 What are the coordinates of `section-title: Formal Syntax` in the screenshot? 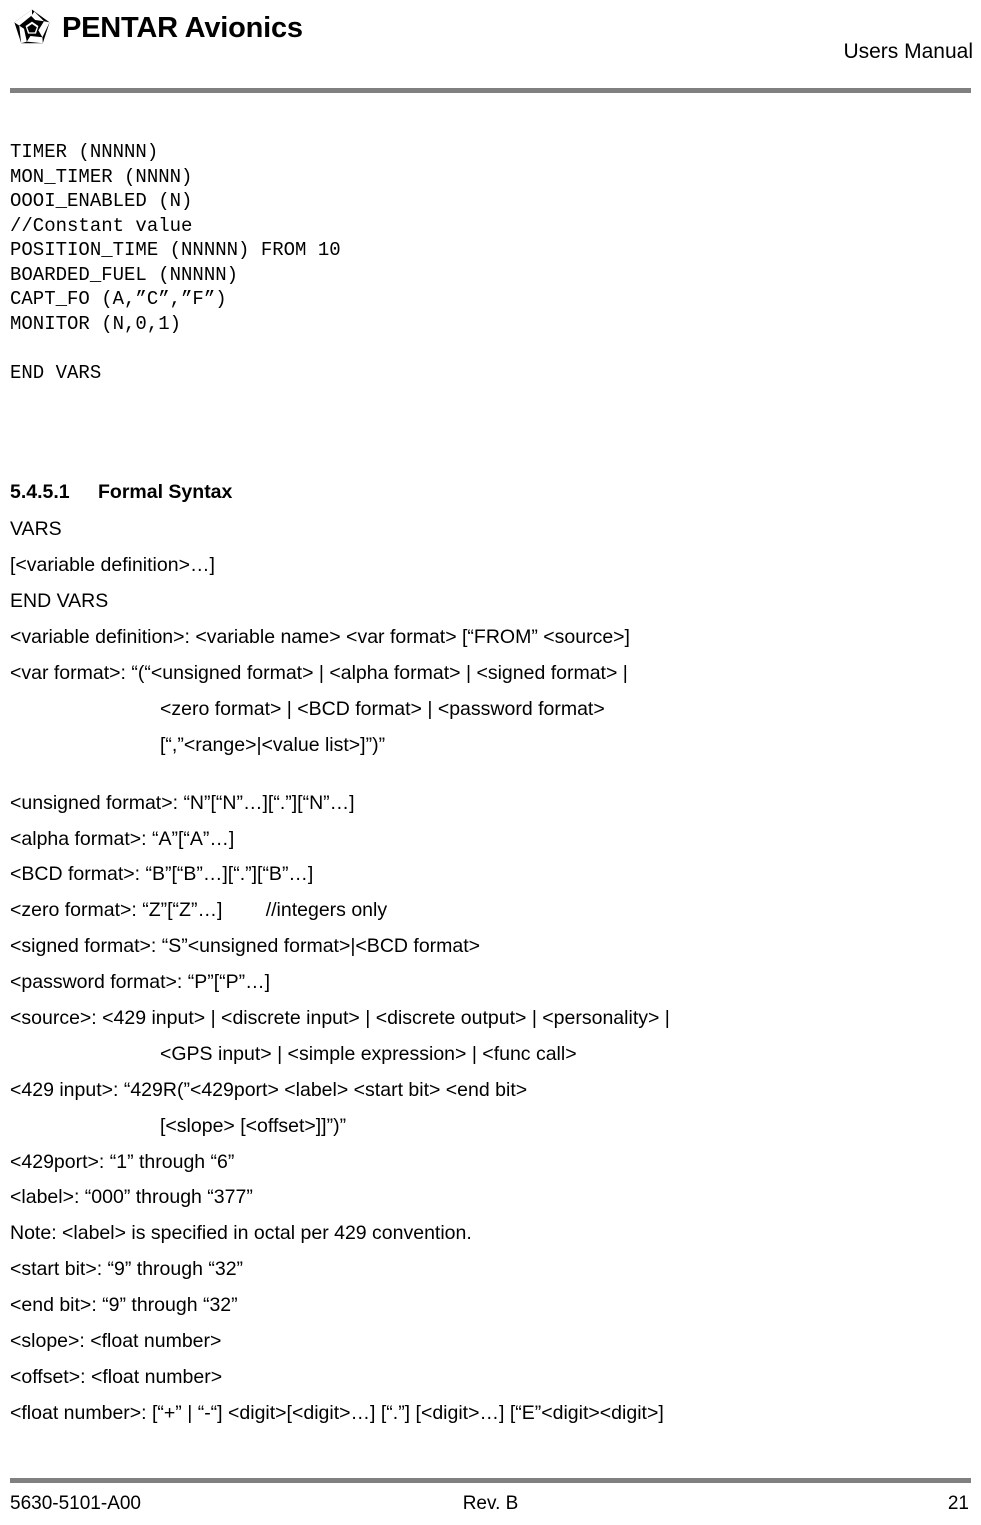 It's located at (165, 492).